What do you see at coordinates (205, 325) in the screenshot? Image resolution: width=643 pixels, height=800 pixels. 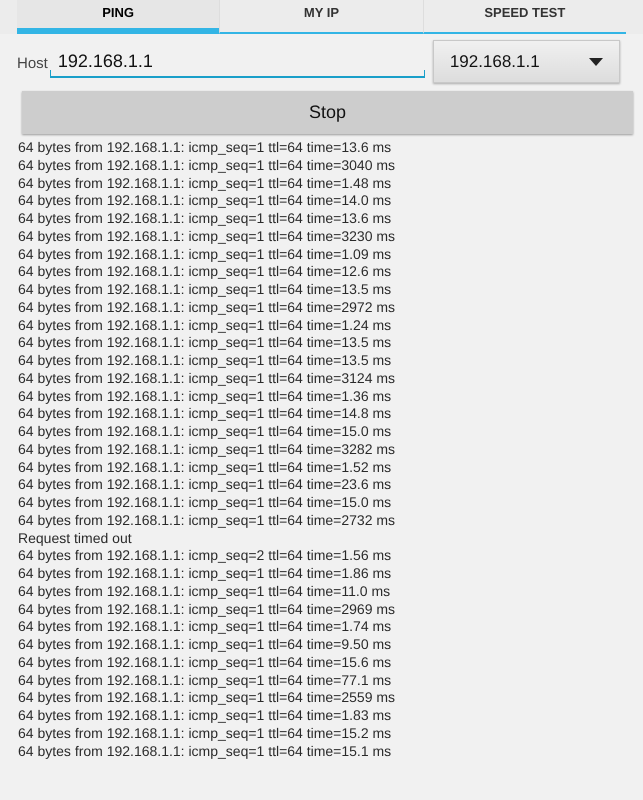 I see `log-line: 64 bytes from 192.168.1.1: icmp_seq=1 ttl=64 time=1.24 ms` at bounding box center [205, 325].